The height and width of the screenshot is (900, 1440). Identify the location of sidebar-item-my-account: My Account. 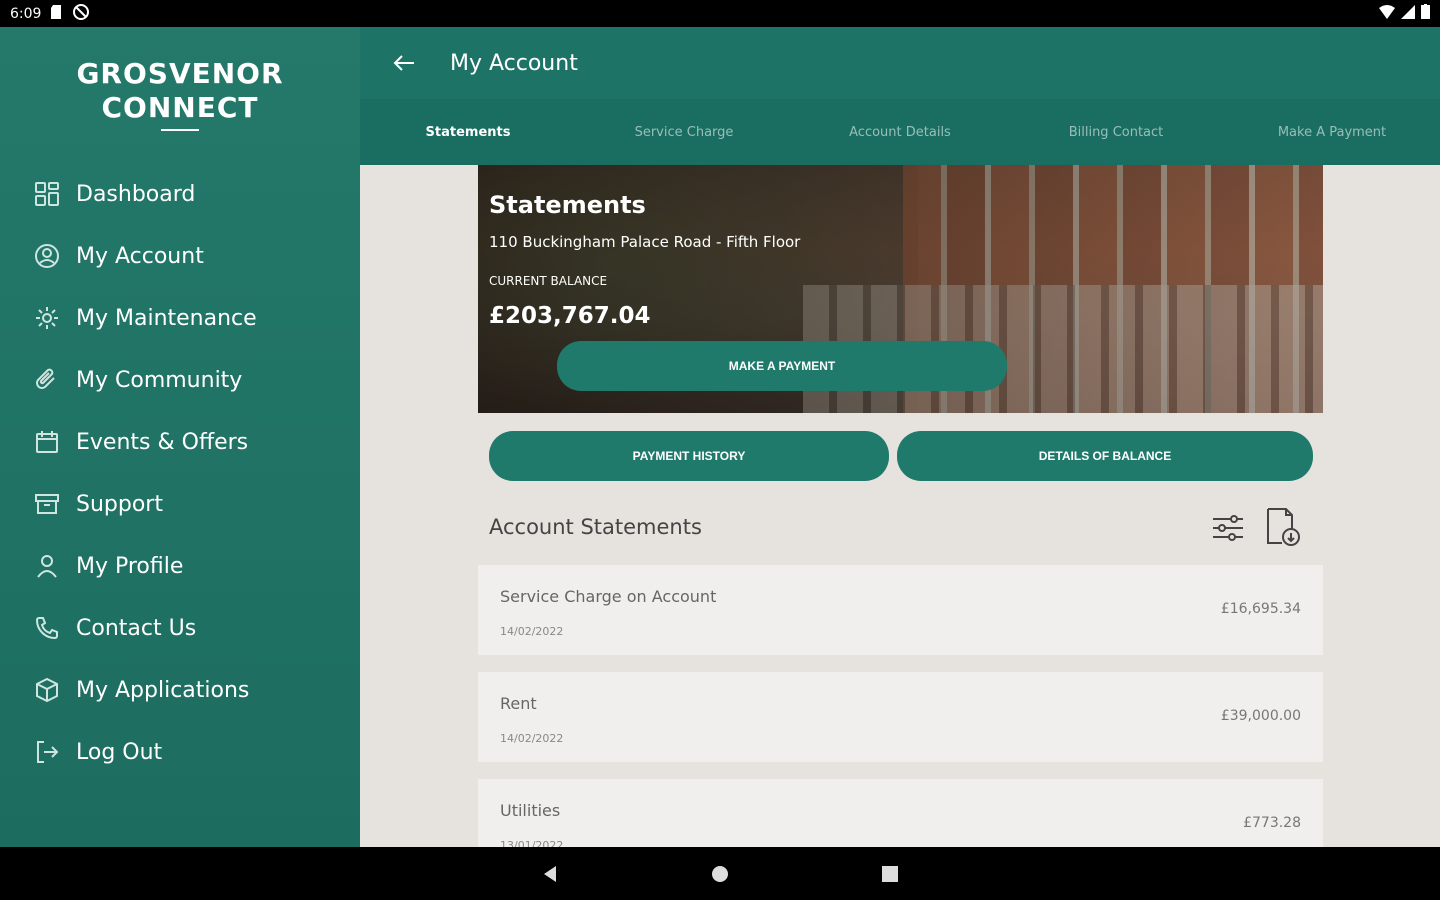
(144, 256).